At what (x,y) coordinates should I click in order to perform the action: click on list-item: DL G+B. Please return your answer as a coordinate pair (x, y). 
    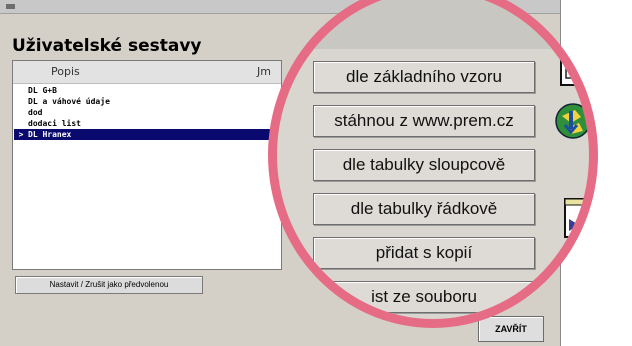
    Looking at the image, I should click on (147, 90).